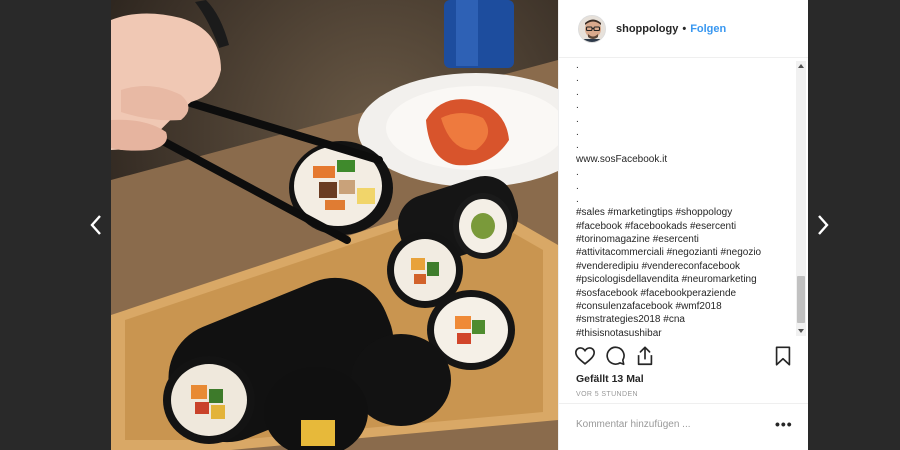 This screenshot has width=900, height=450. I want to click on post-header: shoppology • Folgen, so click(683, 29).